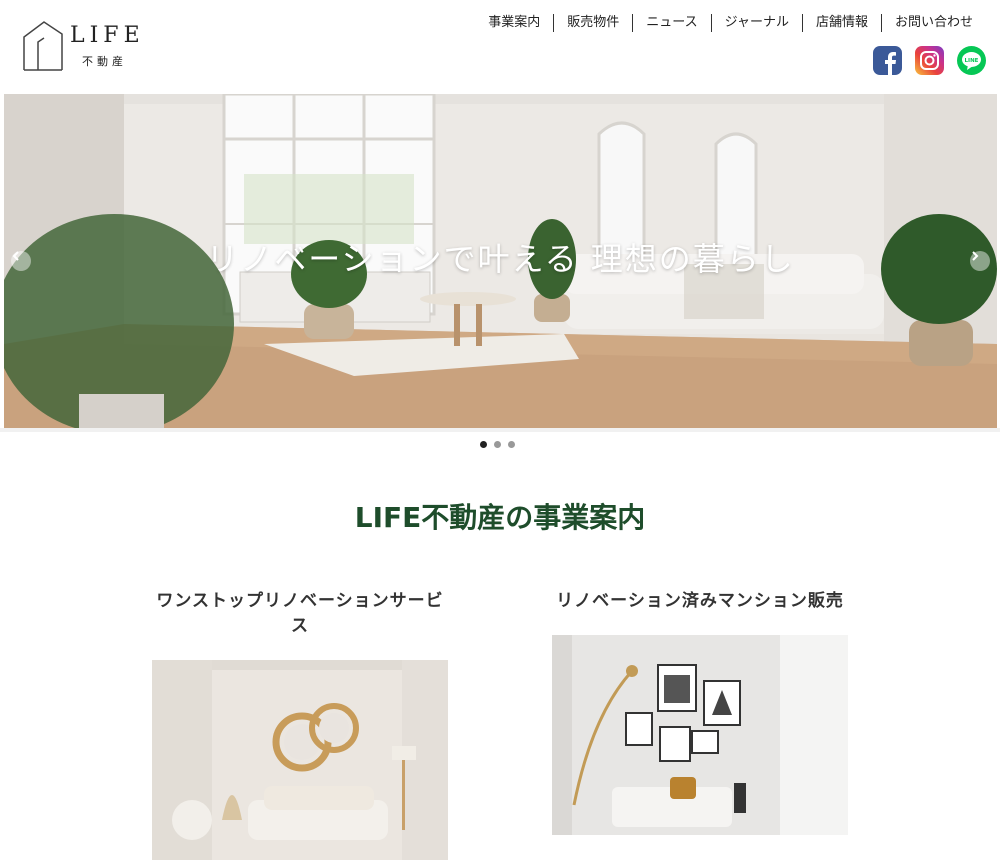  I want to click on slider-pagination, so click(497, 444).